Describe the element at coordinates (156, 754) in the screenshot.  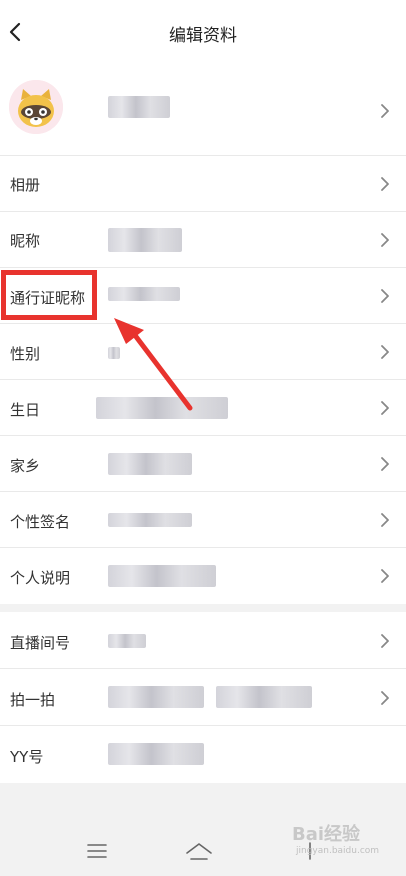
I see `yy-id-value-blurred` at that location.